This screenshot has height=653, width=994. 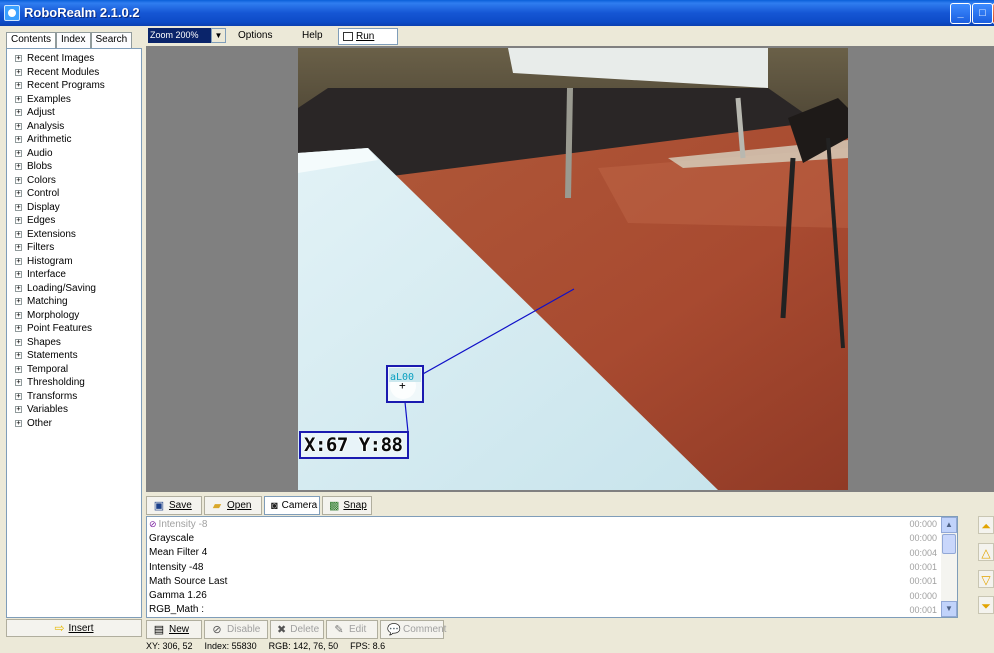 I want to click on maximize-button: □, so click(x=982, y=13).